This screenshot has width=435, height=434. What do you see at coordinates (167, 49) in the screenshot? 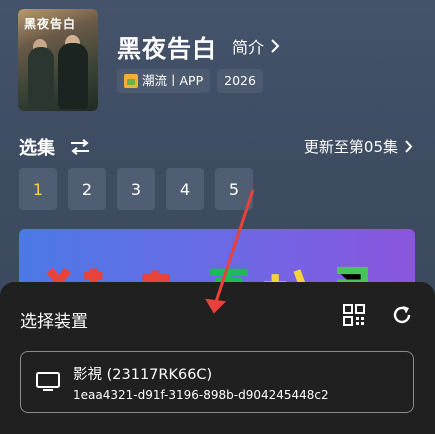
I see `show-title: 黑夜告白` at bounding box center [167, 49].